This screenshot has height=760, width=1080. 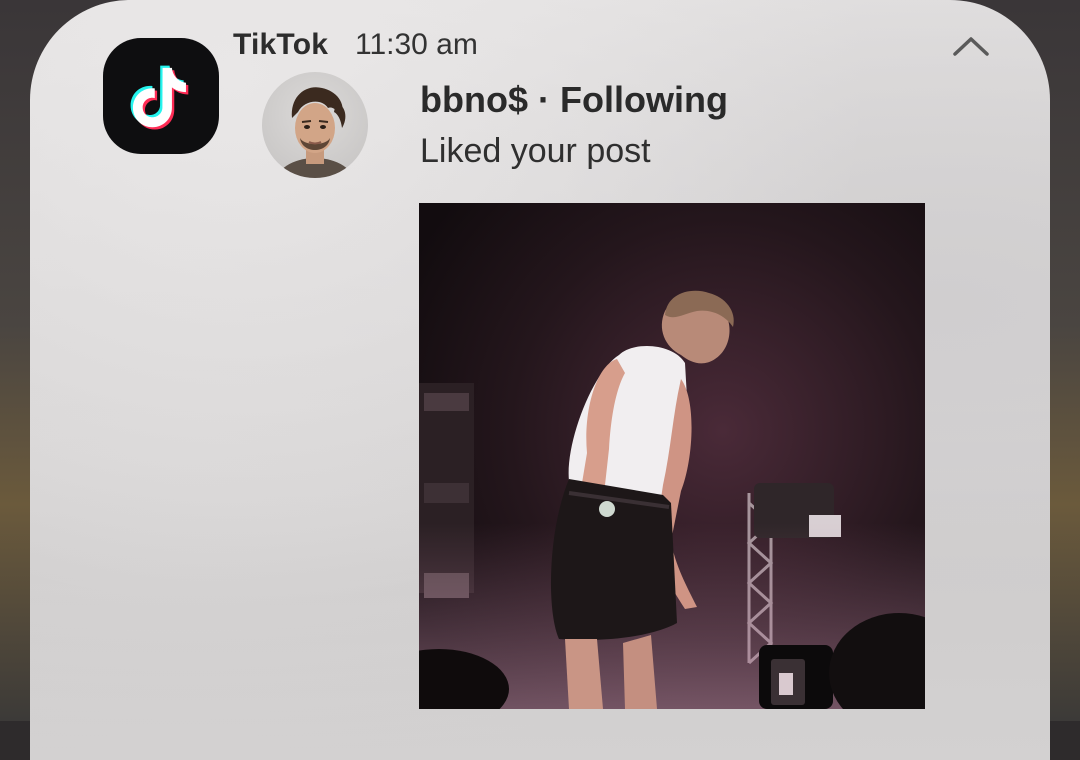 I want to click on notification-time: 11:30 am, so click(x=416, y=44).